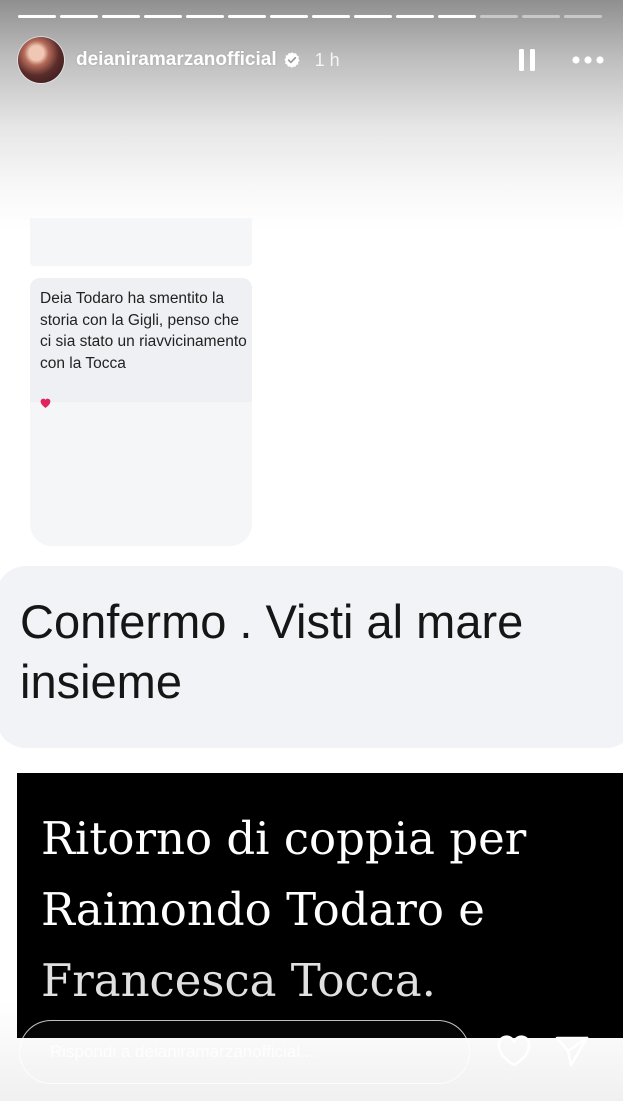 The height and width of the screenshot is (1101, 623). Describe the element at coordinates (514, 1051) in the screenshot. I see `like-heart-icon` at that location.